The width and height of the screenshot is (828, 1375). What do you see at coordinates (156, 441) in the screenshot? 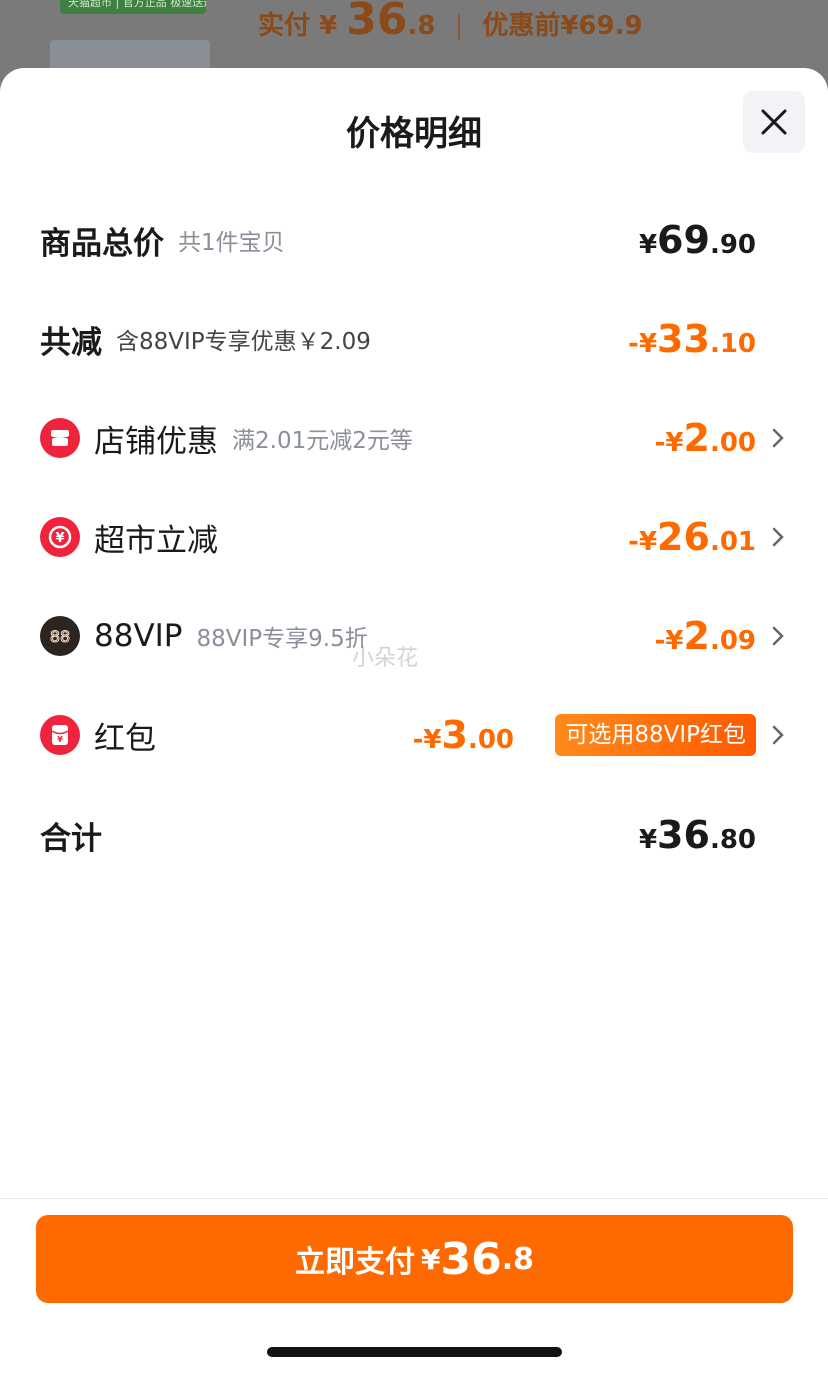
I see `row-label: 店铺优惠` at bounding box center [156, 441].